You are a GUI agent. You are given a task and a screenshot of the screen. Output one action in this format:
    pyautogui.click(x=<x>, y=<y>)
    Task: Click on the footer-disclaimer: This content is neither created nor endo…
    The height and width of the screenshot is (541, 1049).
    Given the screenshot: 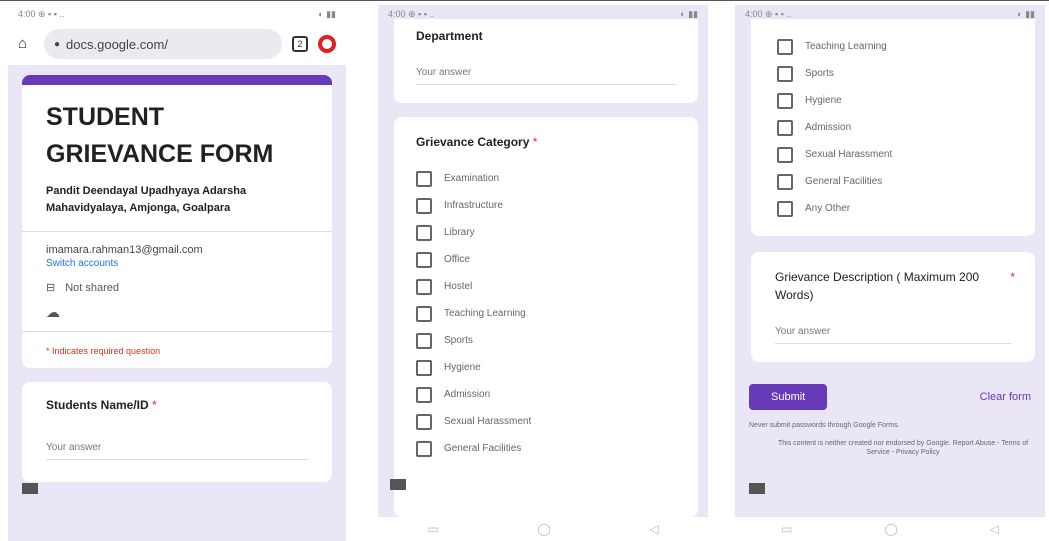 What is the action you would take?
    pyautogui.click(x=903, y=448)
    